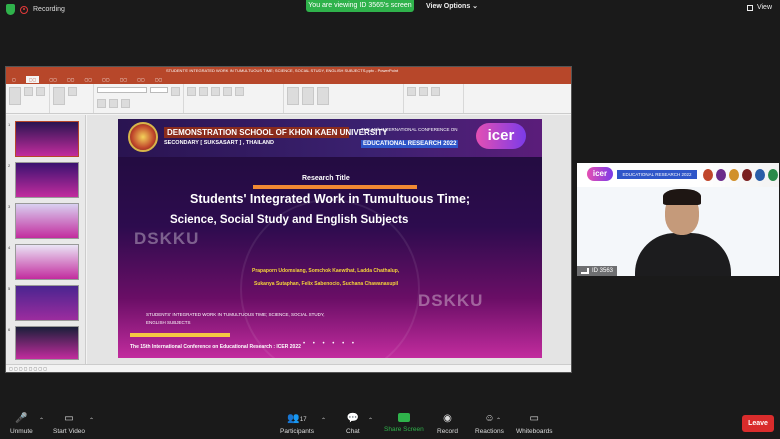  I want to click on chat-icon: 💬, so click(353, 418).